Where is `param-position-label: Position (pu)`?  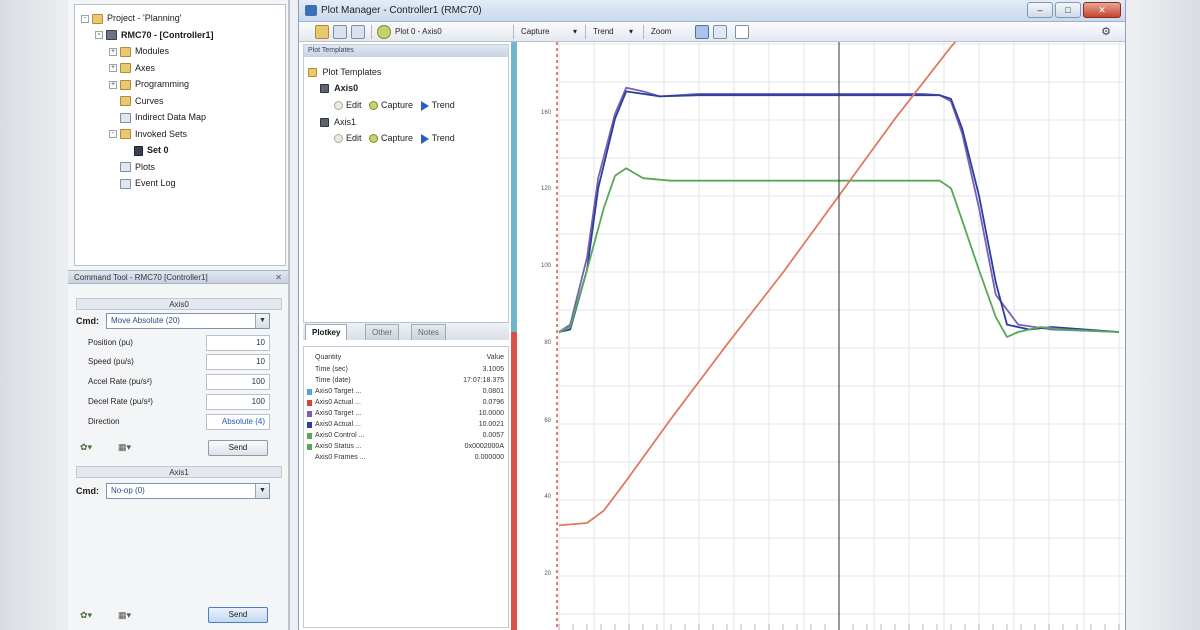 param-position-label: Position (pu) is located at coordinates (110, 342).